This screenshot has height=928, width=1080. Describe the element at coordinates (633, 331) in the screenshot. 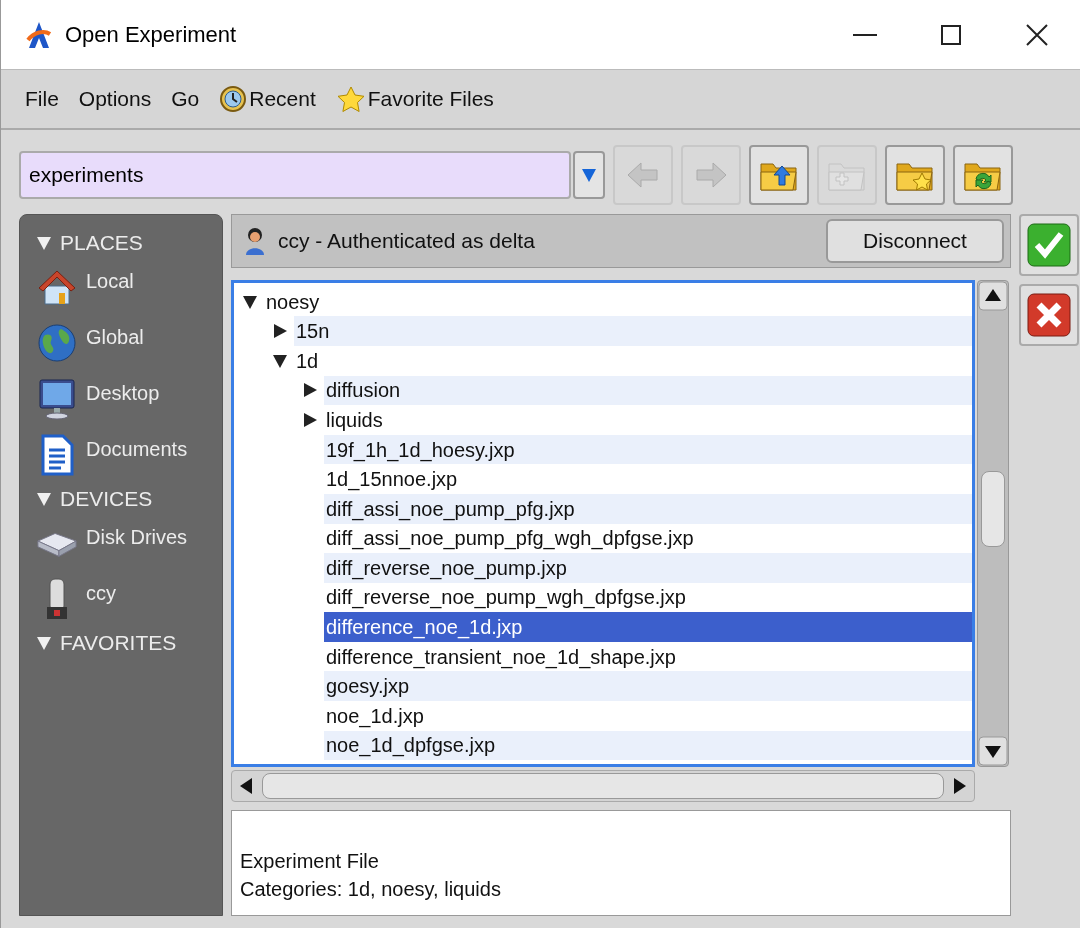

I see `tree-folder: 15n` at that location.